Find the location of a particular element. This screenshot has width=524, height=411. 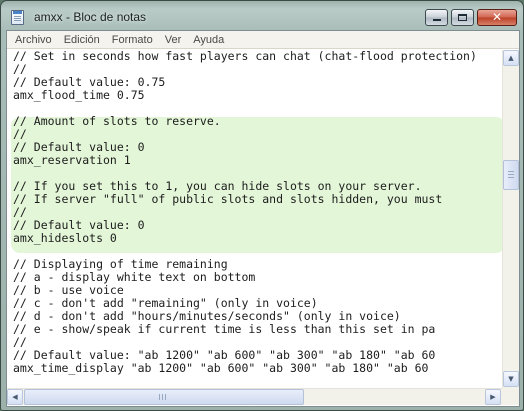

close-button: ✕ is located at coordinates (497, 17).